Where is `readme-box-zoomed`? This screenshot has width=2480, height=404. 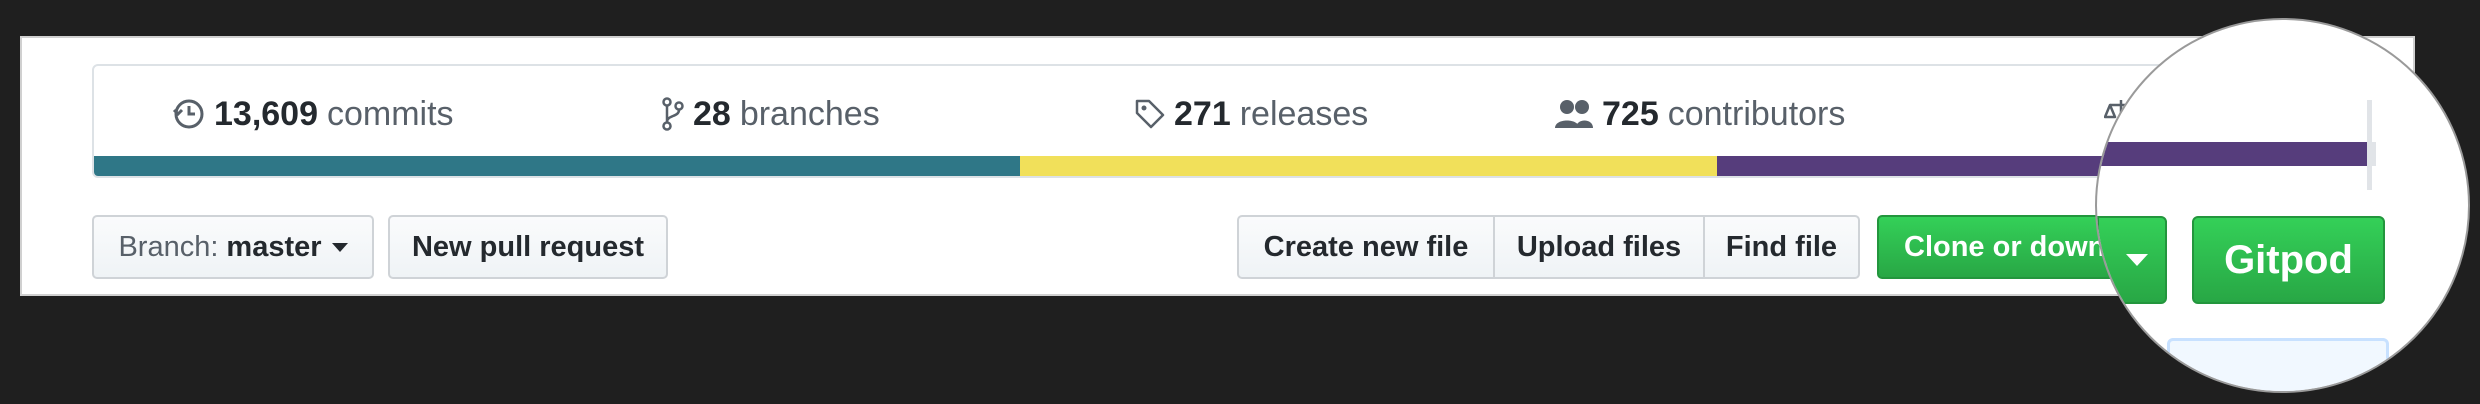
readme-box-zoomed is located at coordinates (2278, 364).